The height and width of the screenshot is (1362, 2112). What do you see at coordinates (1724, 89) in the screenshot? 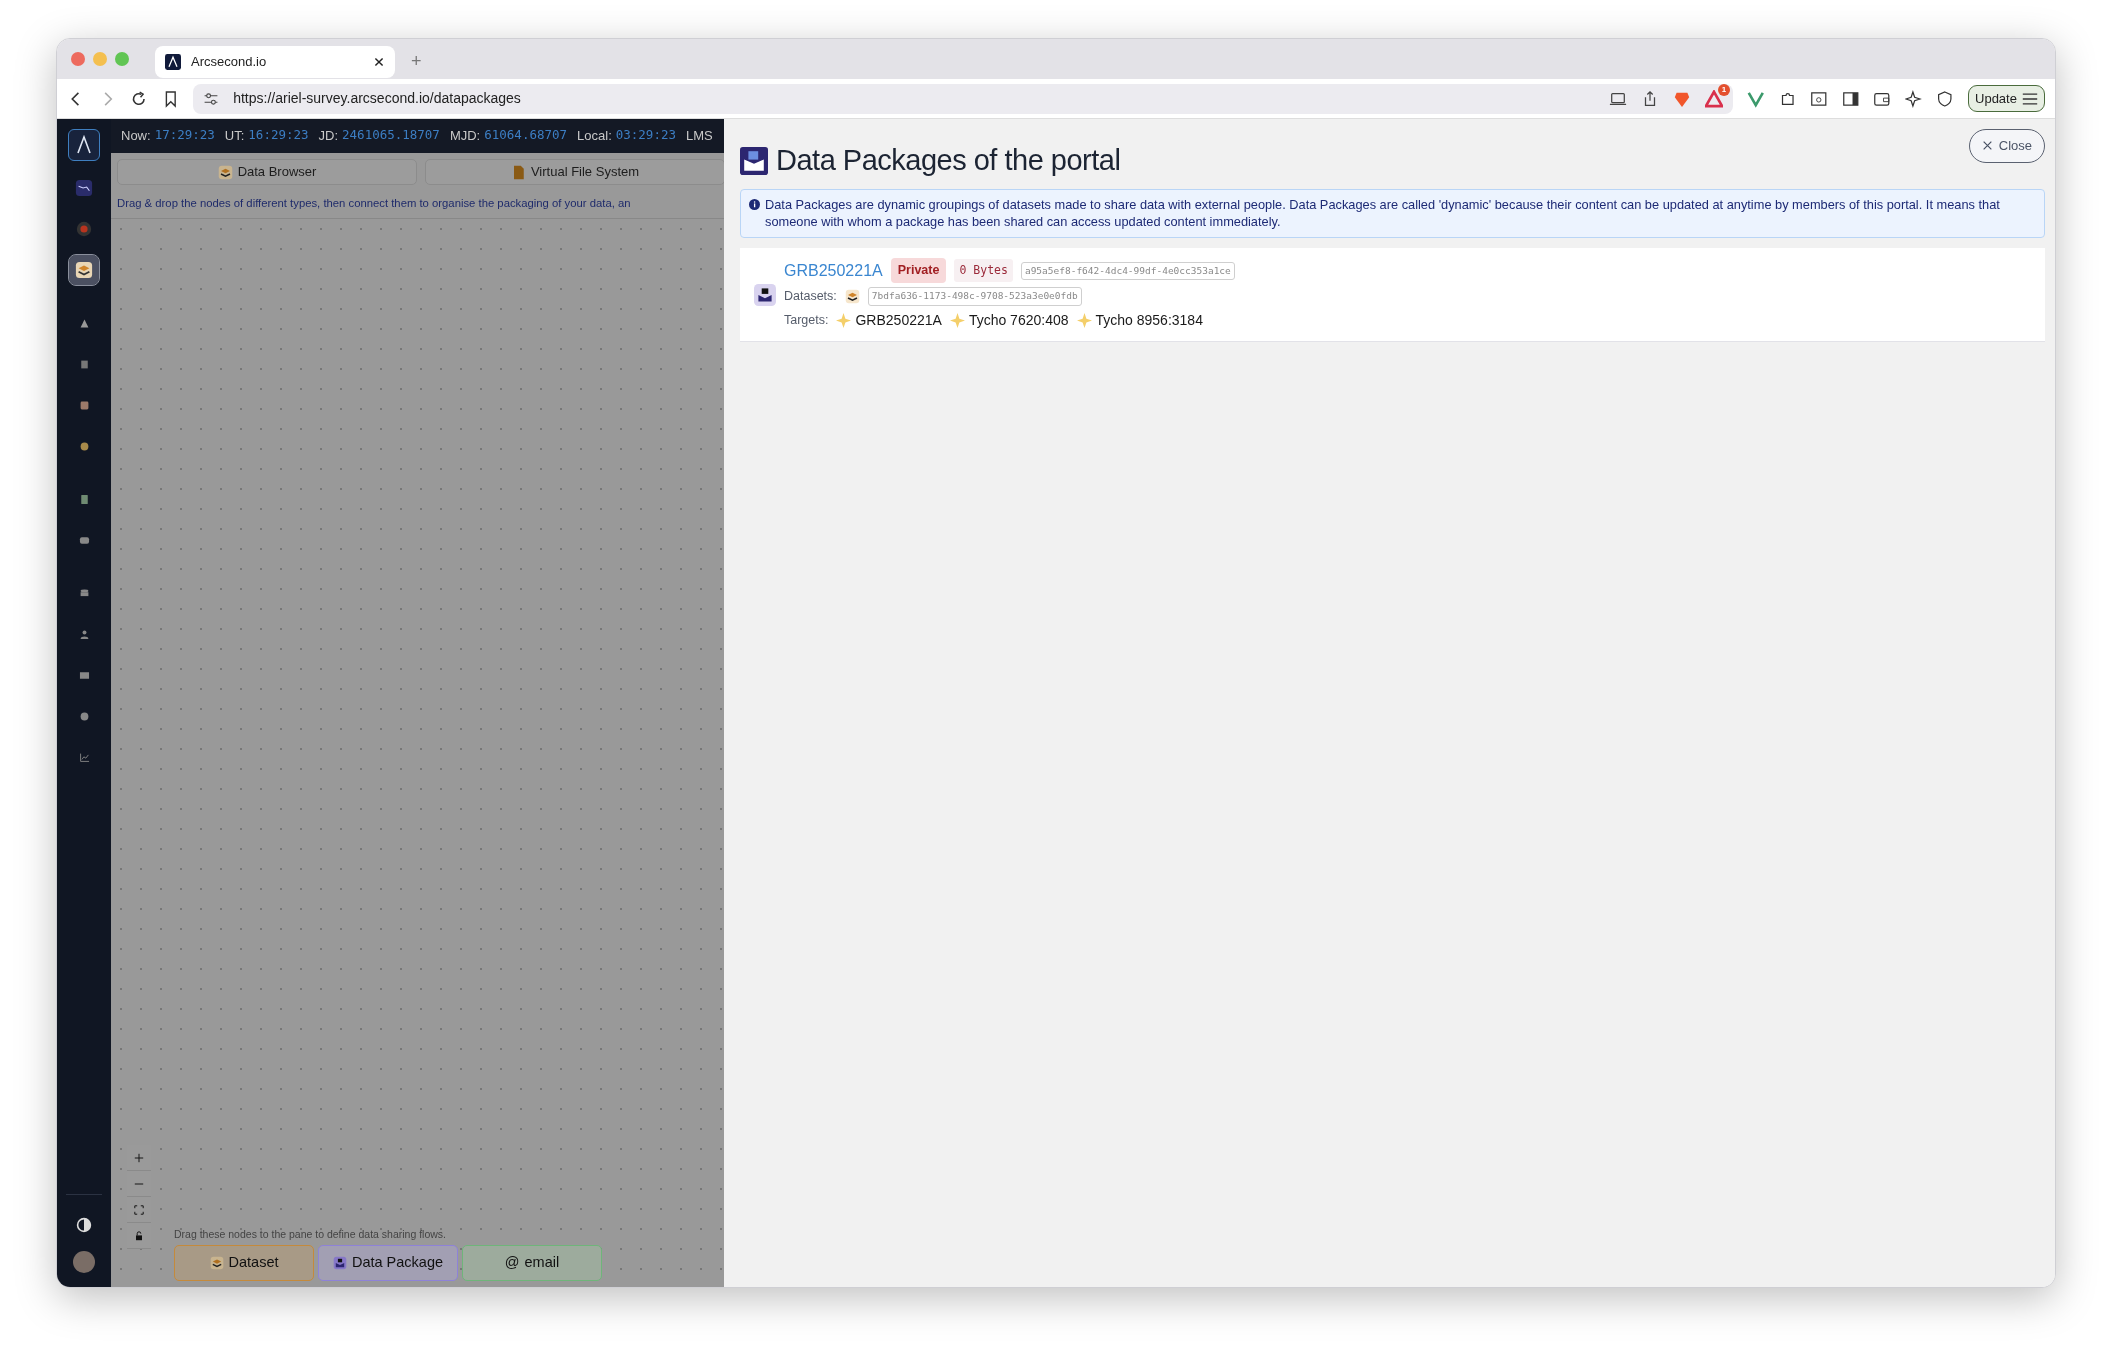
I see `notification-badge: 1` at bounding box center [1724, 89].